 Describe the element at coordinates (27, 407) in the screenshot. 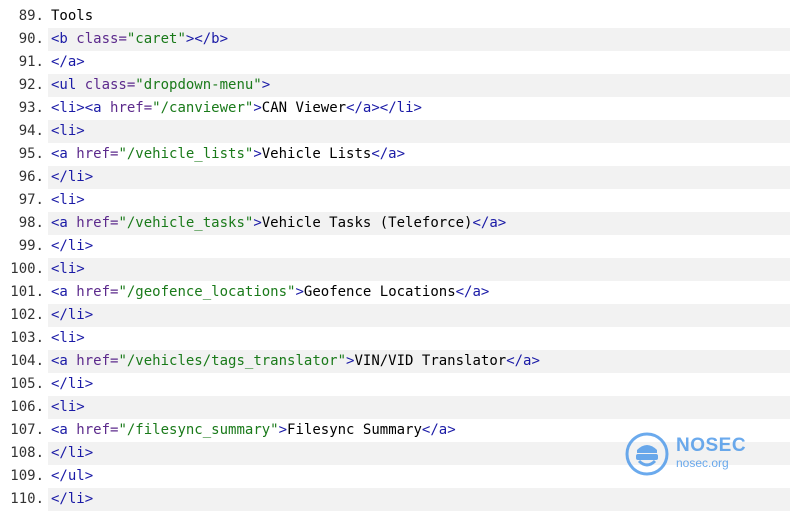

I see `line-number: 106.` at that location.